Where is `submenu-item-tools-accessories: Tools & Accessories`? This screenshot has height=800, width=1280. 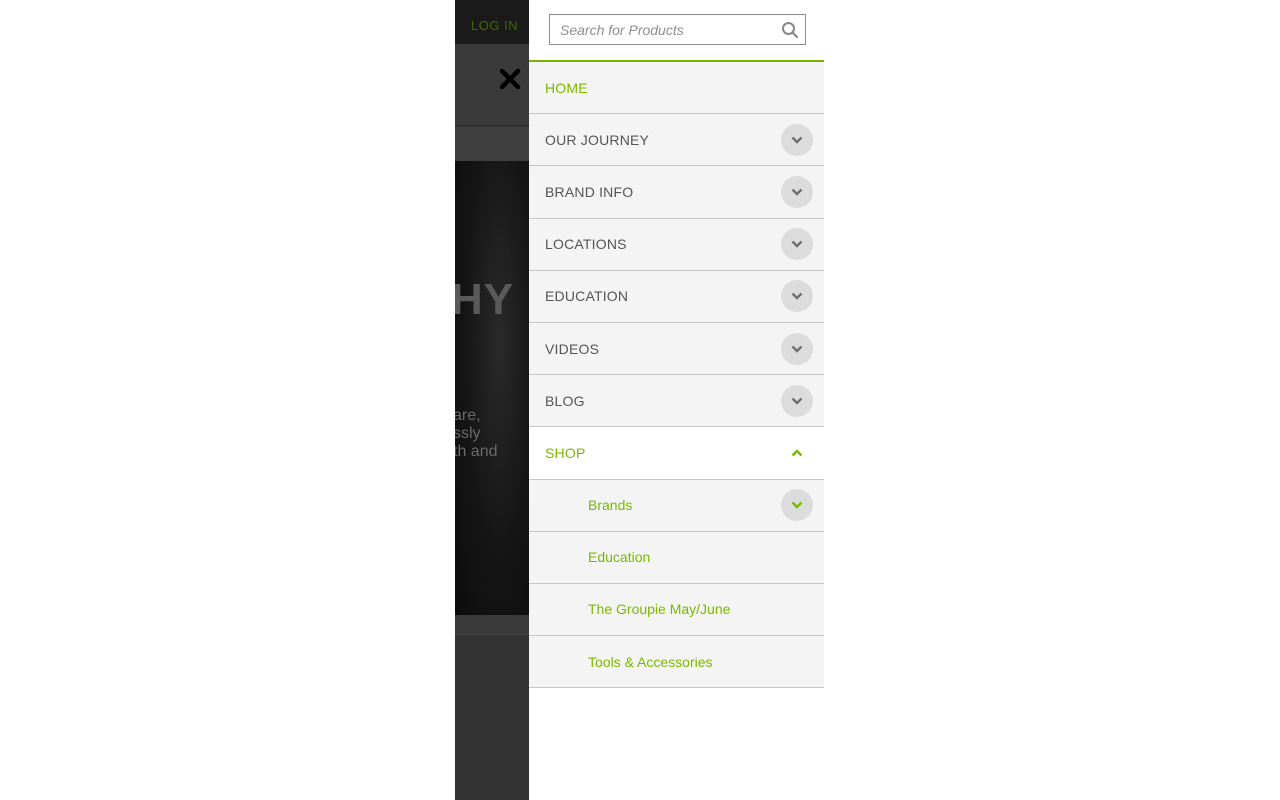
submenu-item-tools-accessories: Tools & Accessories is located at coordinates (676, 662).